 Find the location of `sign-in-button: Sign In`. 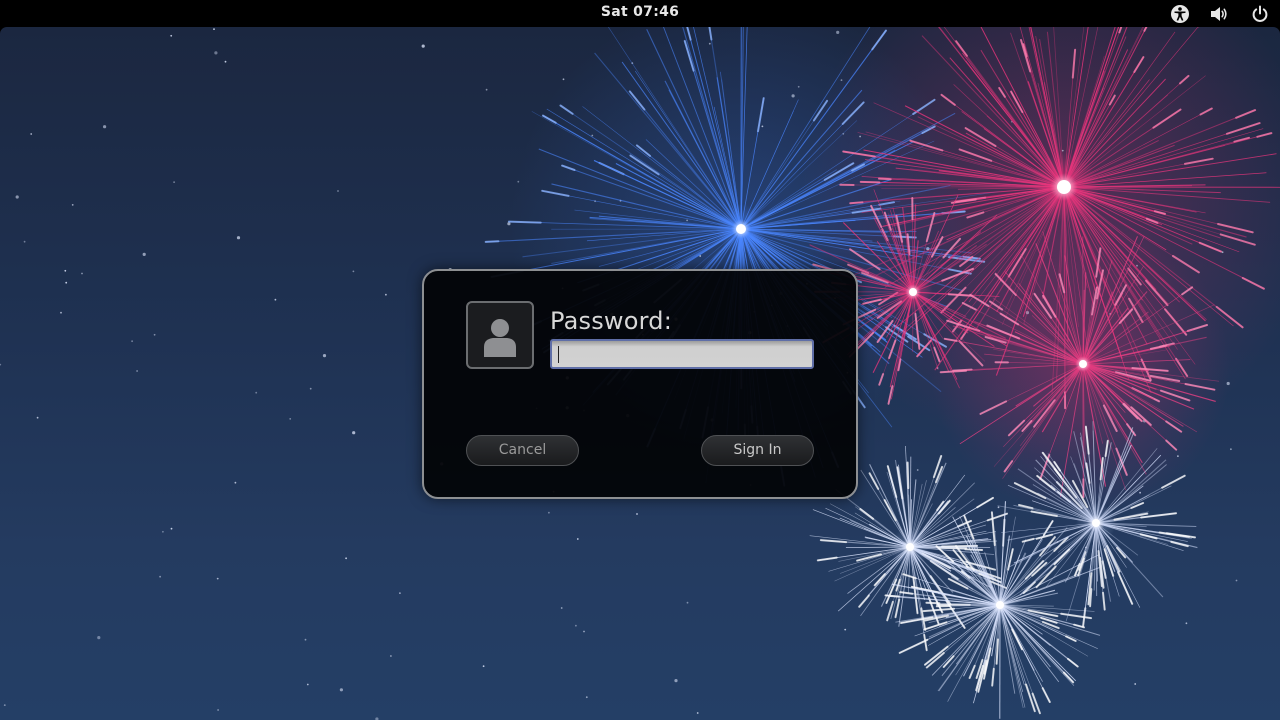

sign-in-button: Sign In is located at coordinates (757, 450).